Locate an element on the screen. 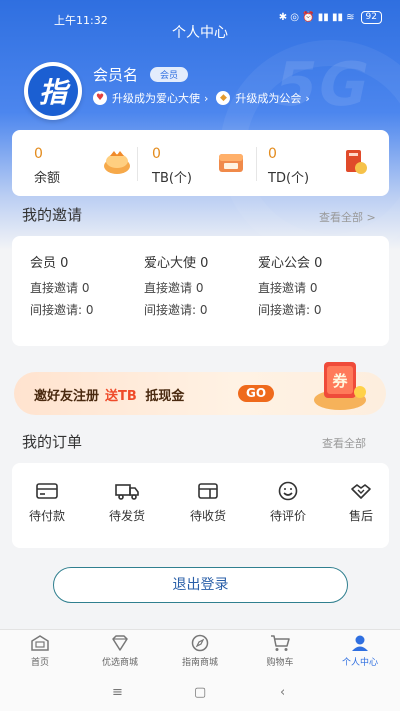 This screenshot has height=711, width=400. upgrade-ambassador-link: 升级成为爱心大使 is located at coordinates (156, 98).